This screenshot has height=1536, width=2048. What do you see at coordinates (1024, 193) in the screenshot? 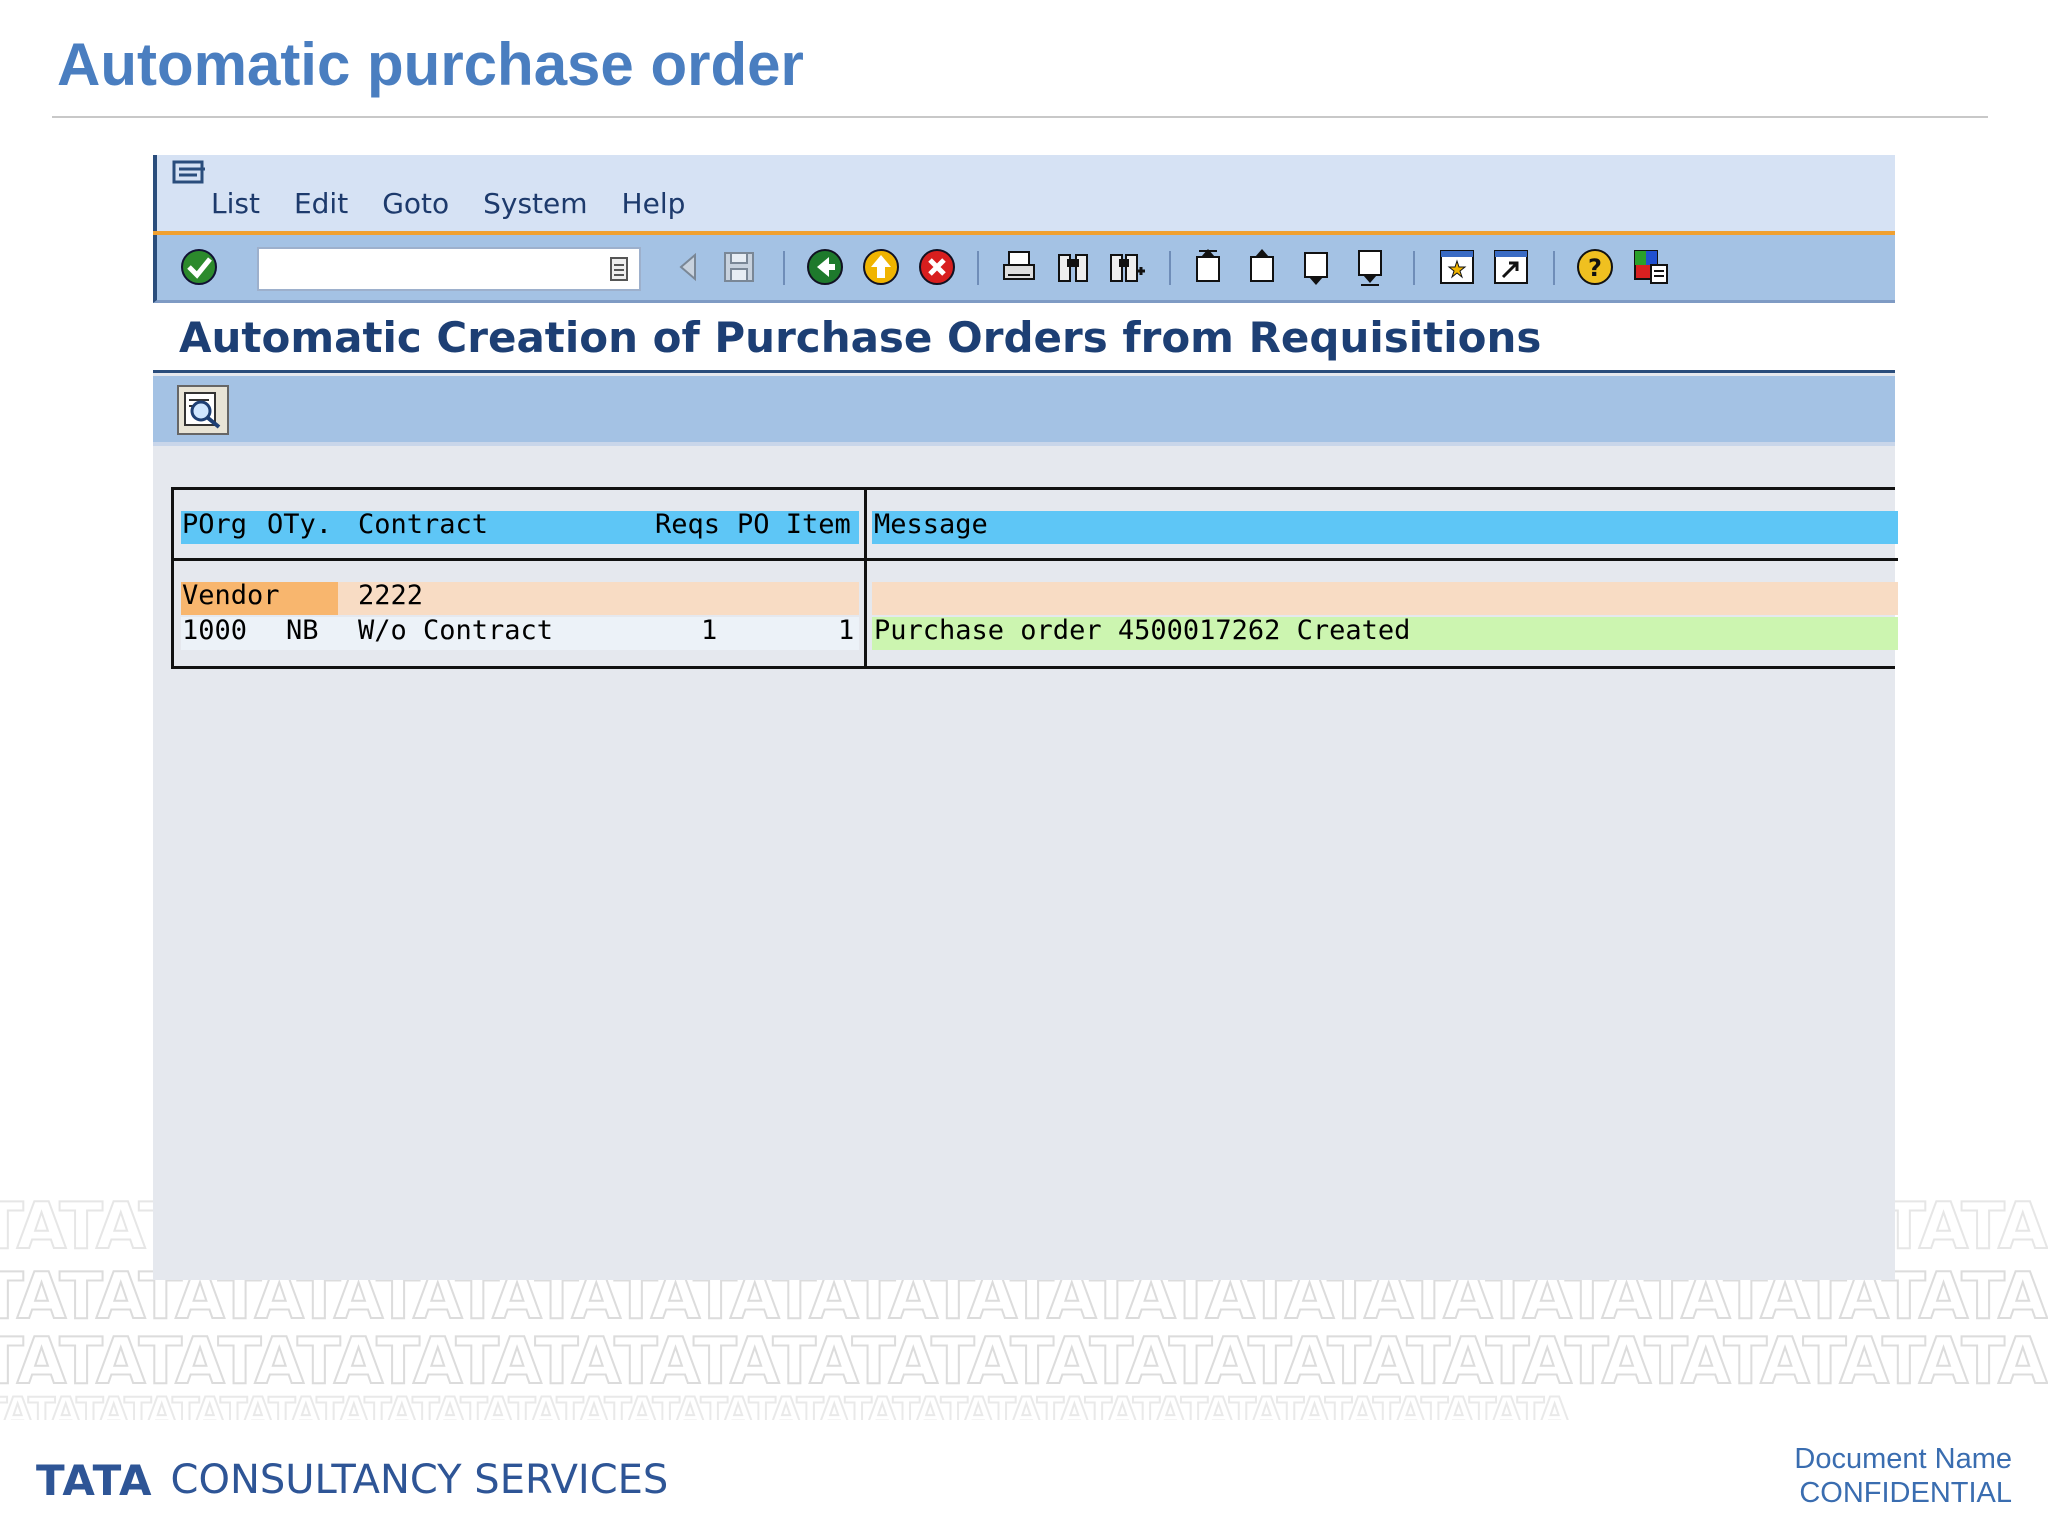
I see `menu-bar: List Edit Goto System Help` at bounding box center [1024, 193].